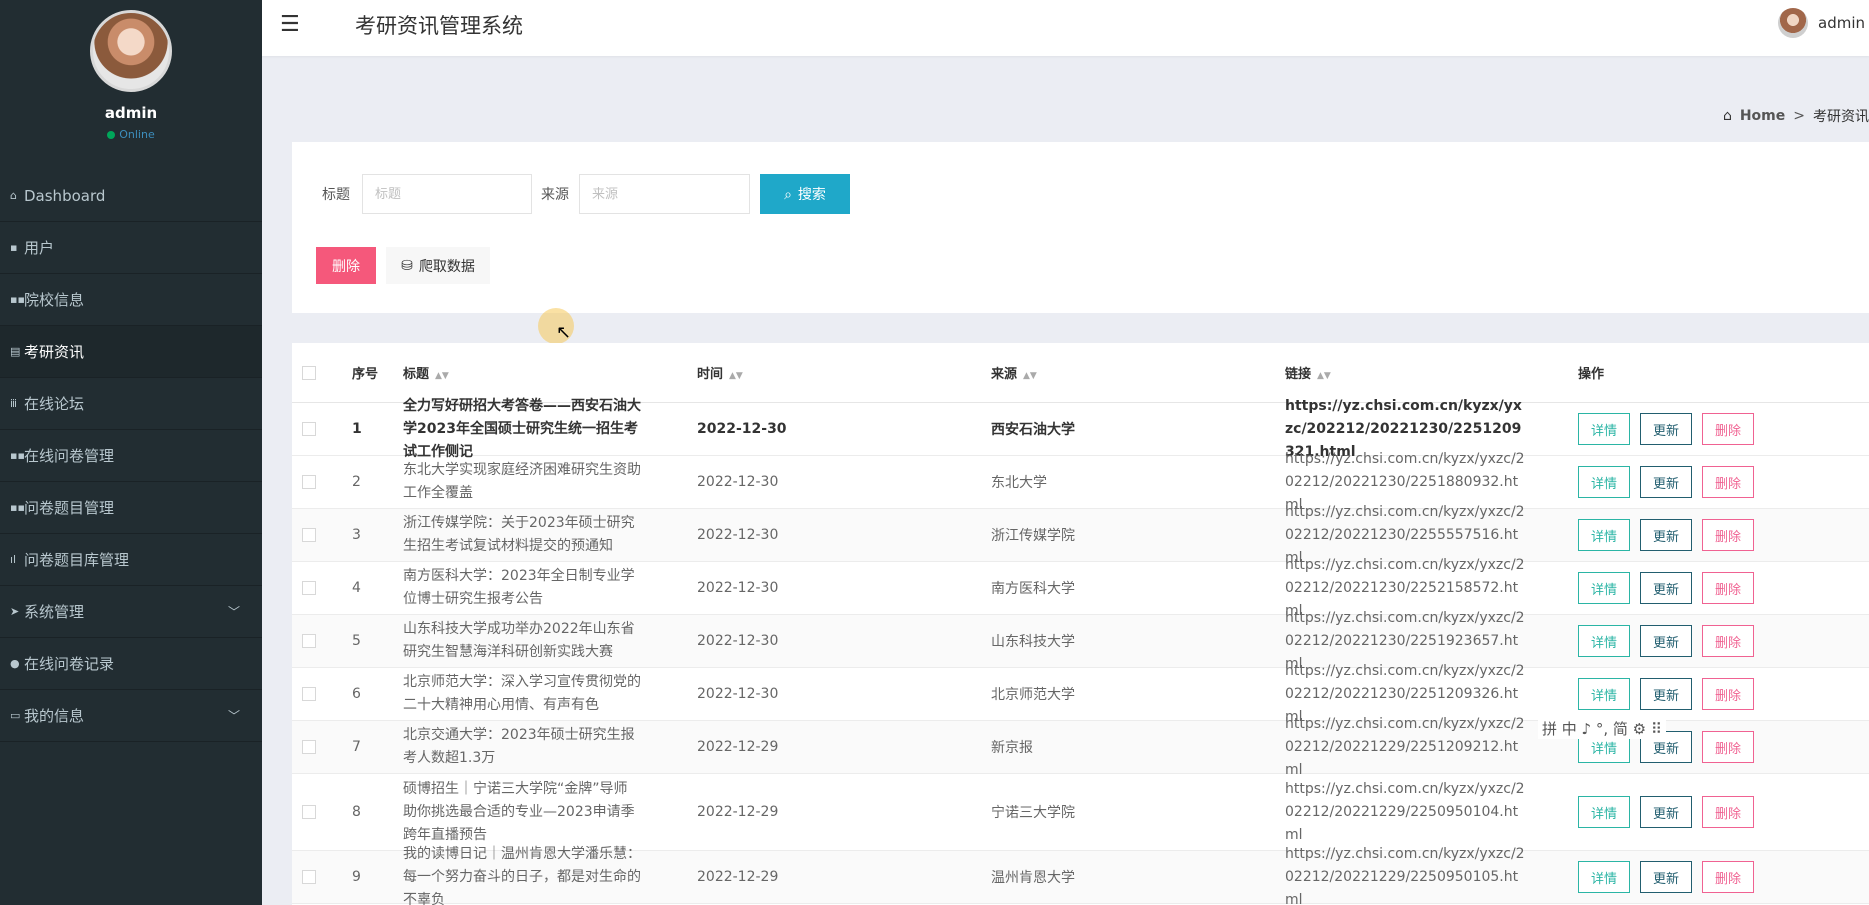  What do you see at coordinates (131, 716) in the screenshot?
I see `sidebar-item-my-info: ▭ 我的信息 ﹀` at bounding box center [131, 716].